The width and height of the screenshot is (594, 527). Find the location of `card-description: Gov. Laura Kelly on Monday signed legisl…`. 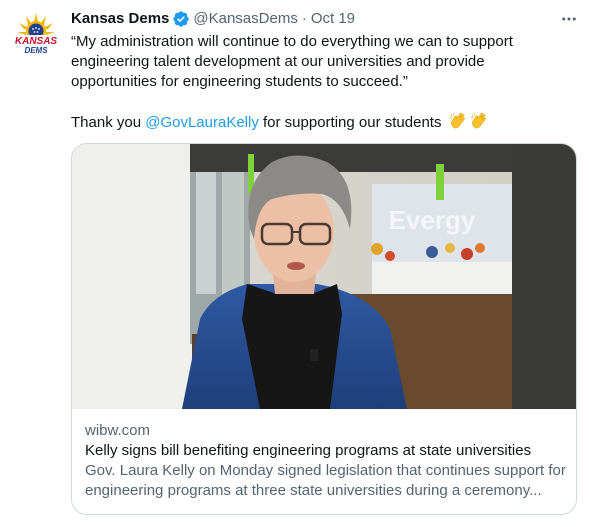

card-description: Gov. Laura Kelly on Monday signed legisl… is located at coordinates (325, 480).